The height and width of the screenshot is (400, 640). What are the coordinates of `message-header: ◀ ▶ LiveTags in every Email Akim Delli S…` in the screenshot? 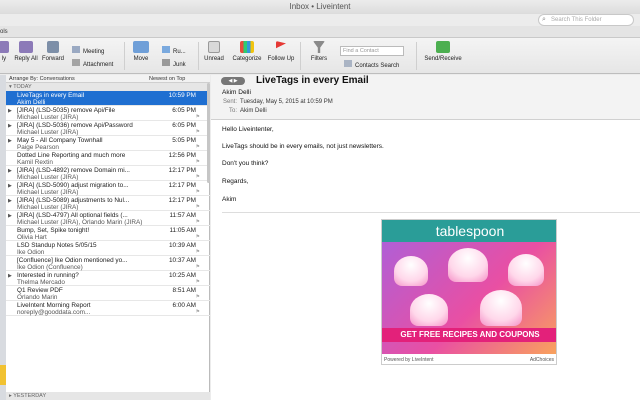 It's located at (425, 97).